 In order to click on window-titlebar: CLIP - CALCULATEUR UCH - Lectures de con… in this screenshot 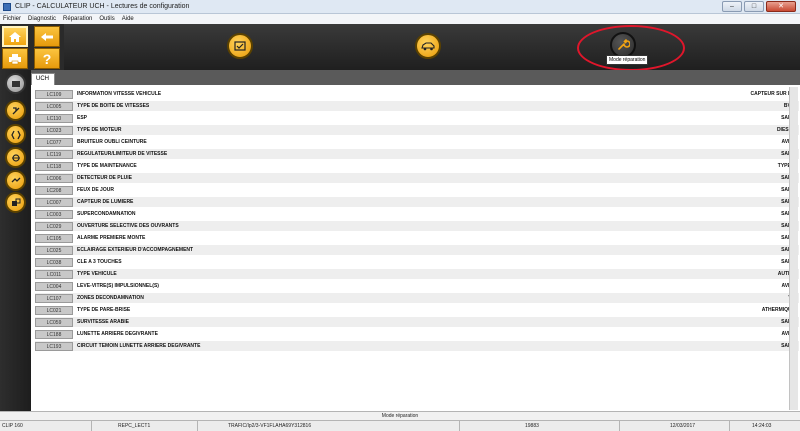, I will do `click(400, 7)`.